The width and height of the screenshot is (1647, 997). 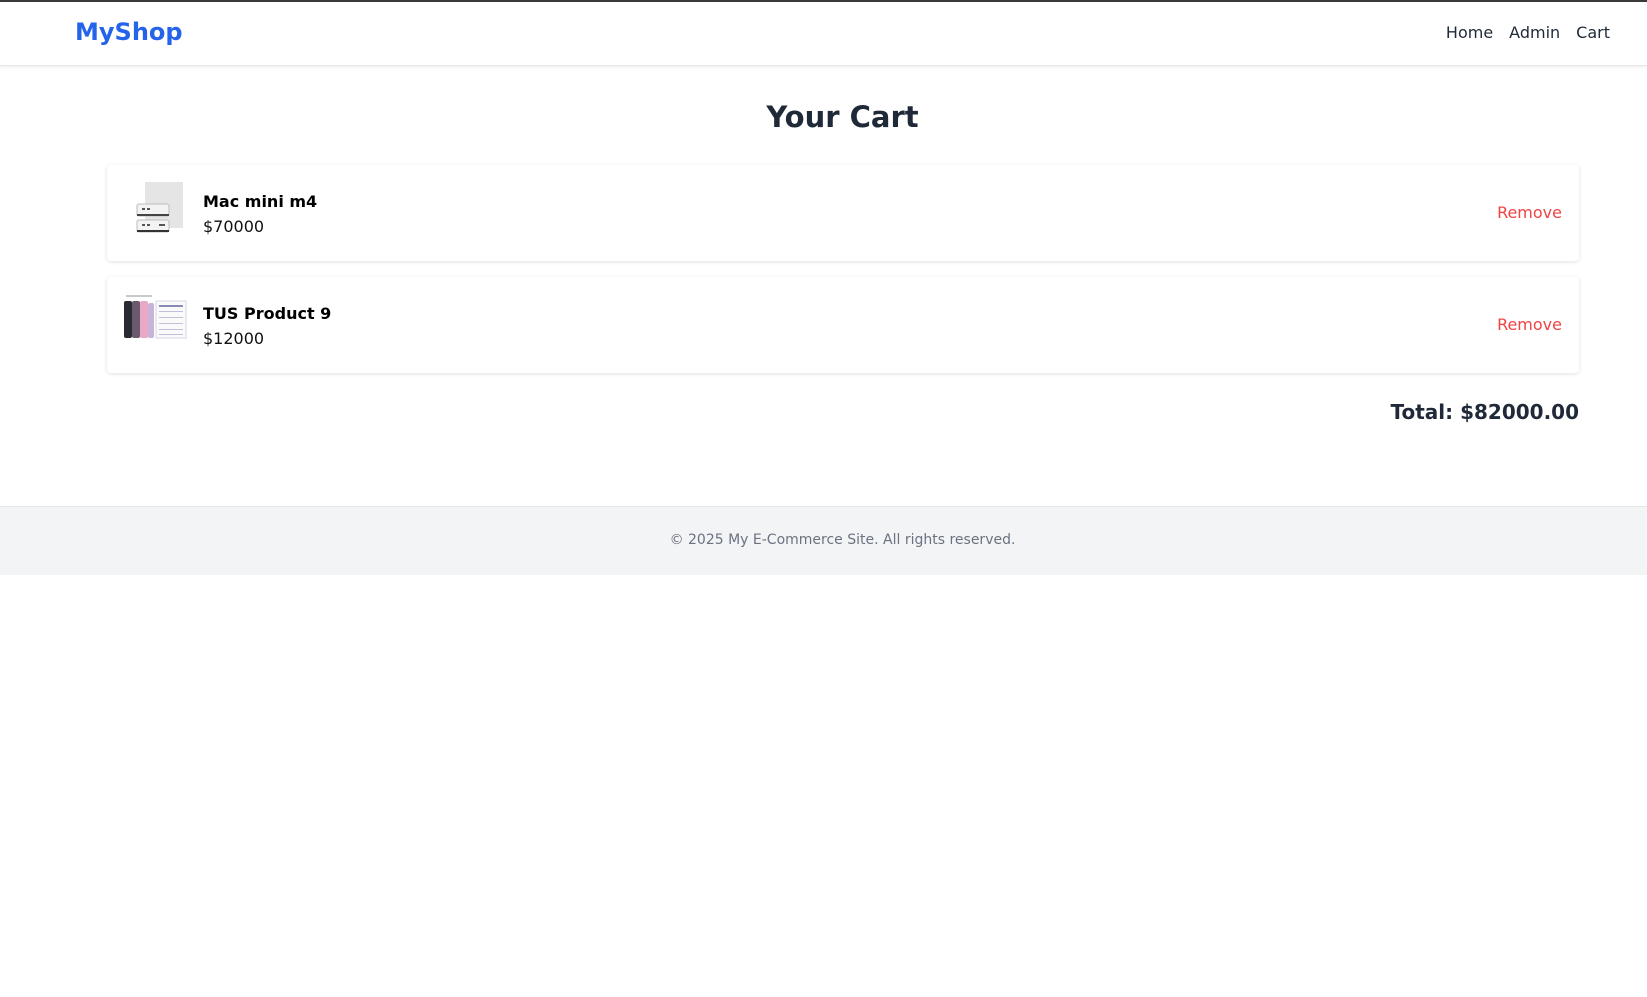 I want to click on cart-item: Mac mini m4 $70000 Remove, so click(x=843, y=213).